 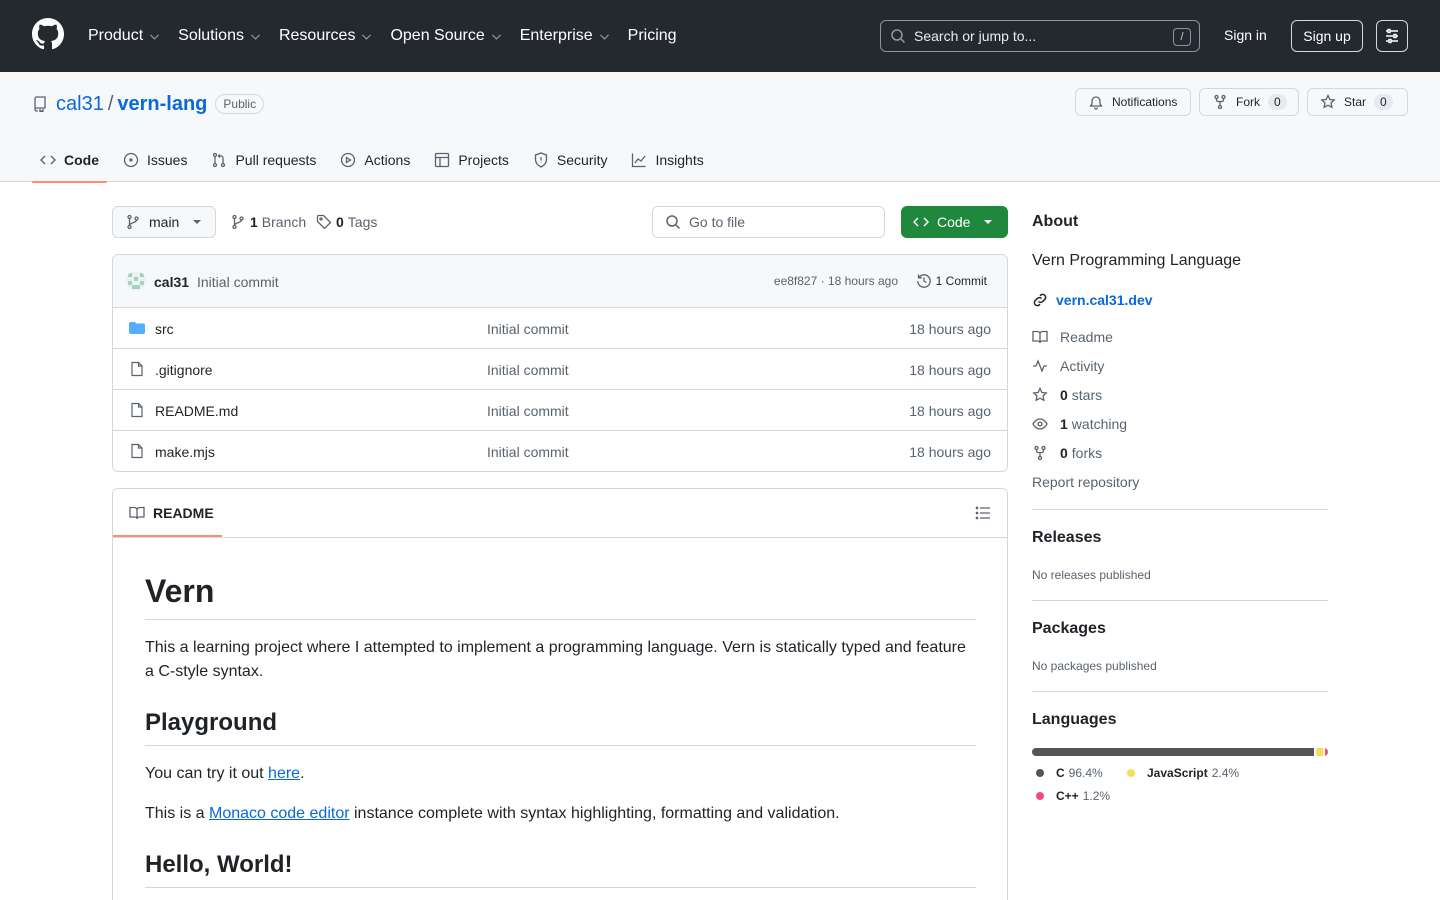 What do you see at coordinates (196, 411) in the screenshot?
I see `file-name-link: README.md` at bounding box center [196, 411].